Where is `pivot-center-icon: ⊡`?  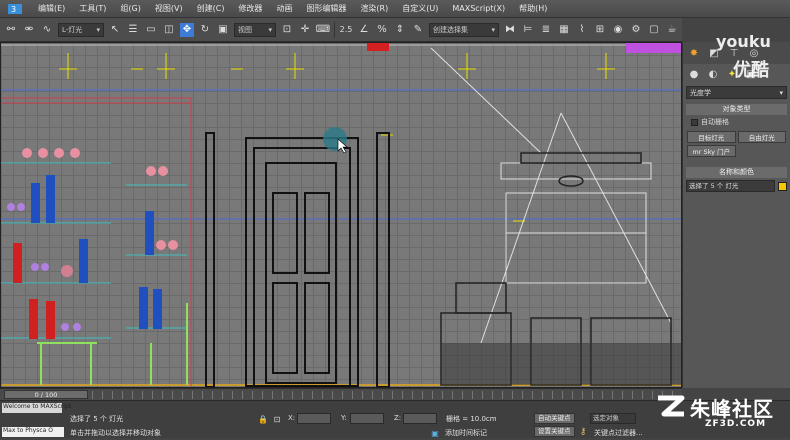
pivot-center-icon: ⊡ is located at coordinates (287, 30).